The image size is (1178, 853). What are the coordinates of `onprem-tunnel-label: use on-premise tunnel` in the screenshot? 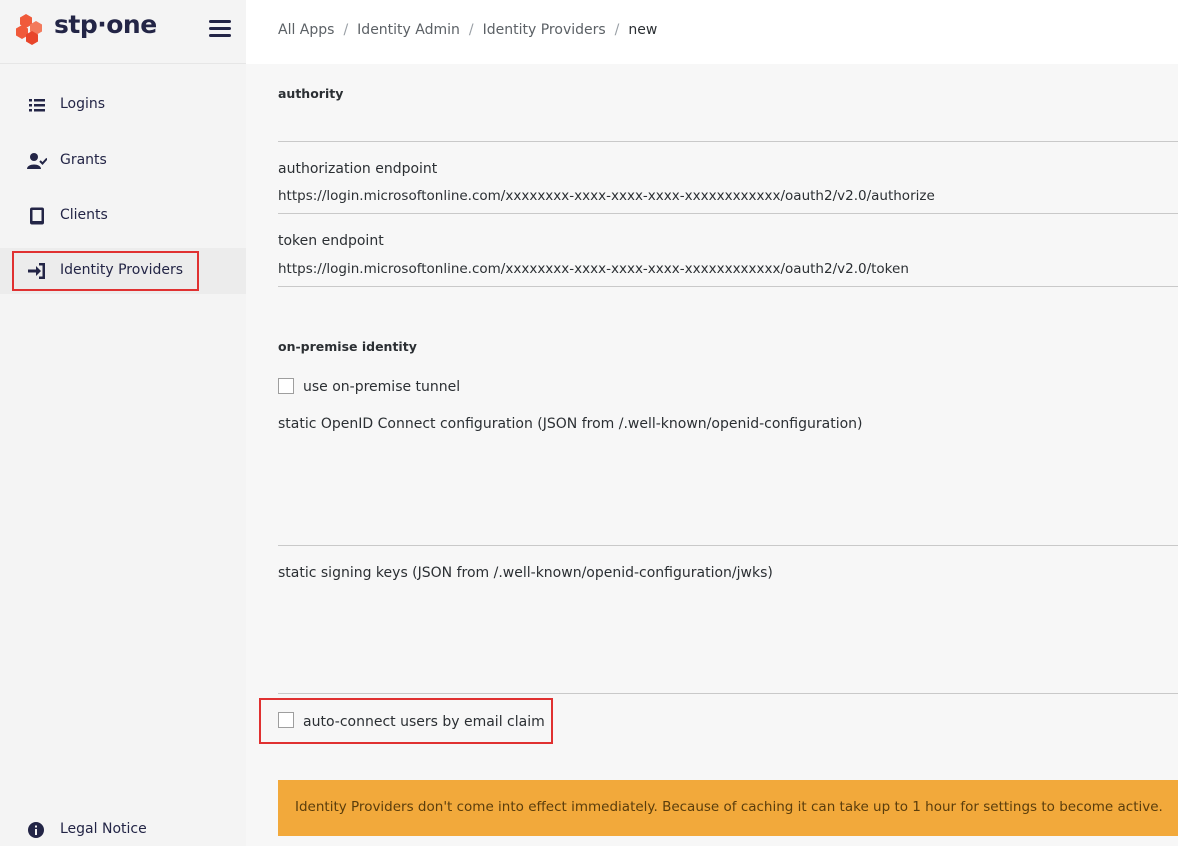 It's located at (381, 387).